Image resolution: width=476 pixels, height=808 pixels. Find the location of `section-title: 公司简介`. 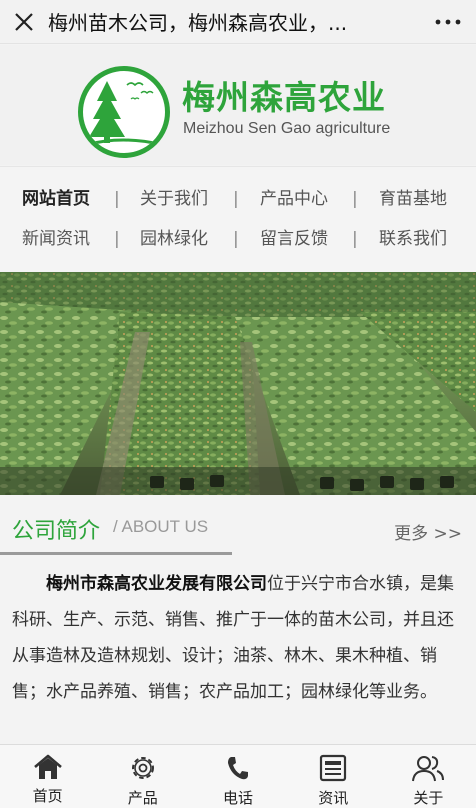

section-title: 公司简介 is located at coordinates (56, 531).